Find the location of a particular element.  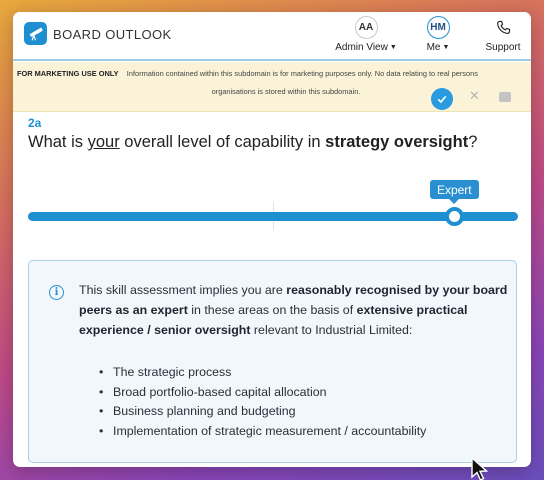

user-avatar: HM is located at coordinates (438, 27).